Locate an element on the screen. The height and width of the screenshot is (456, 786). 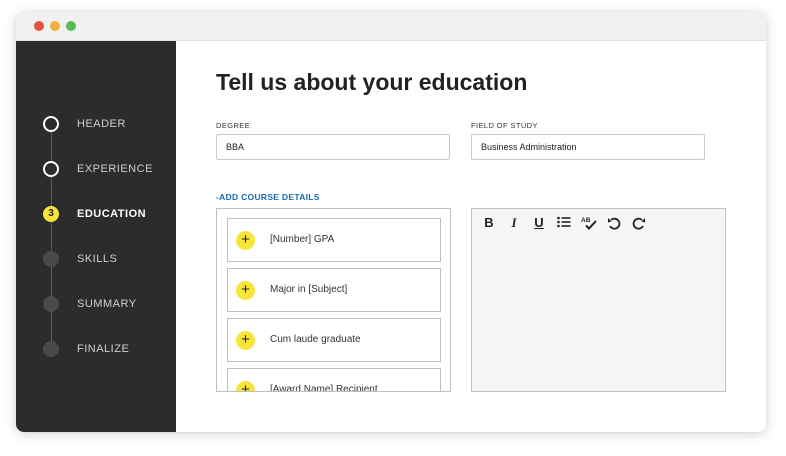
svg-text: AB is located at coordinates (586, 220).